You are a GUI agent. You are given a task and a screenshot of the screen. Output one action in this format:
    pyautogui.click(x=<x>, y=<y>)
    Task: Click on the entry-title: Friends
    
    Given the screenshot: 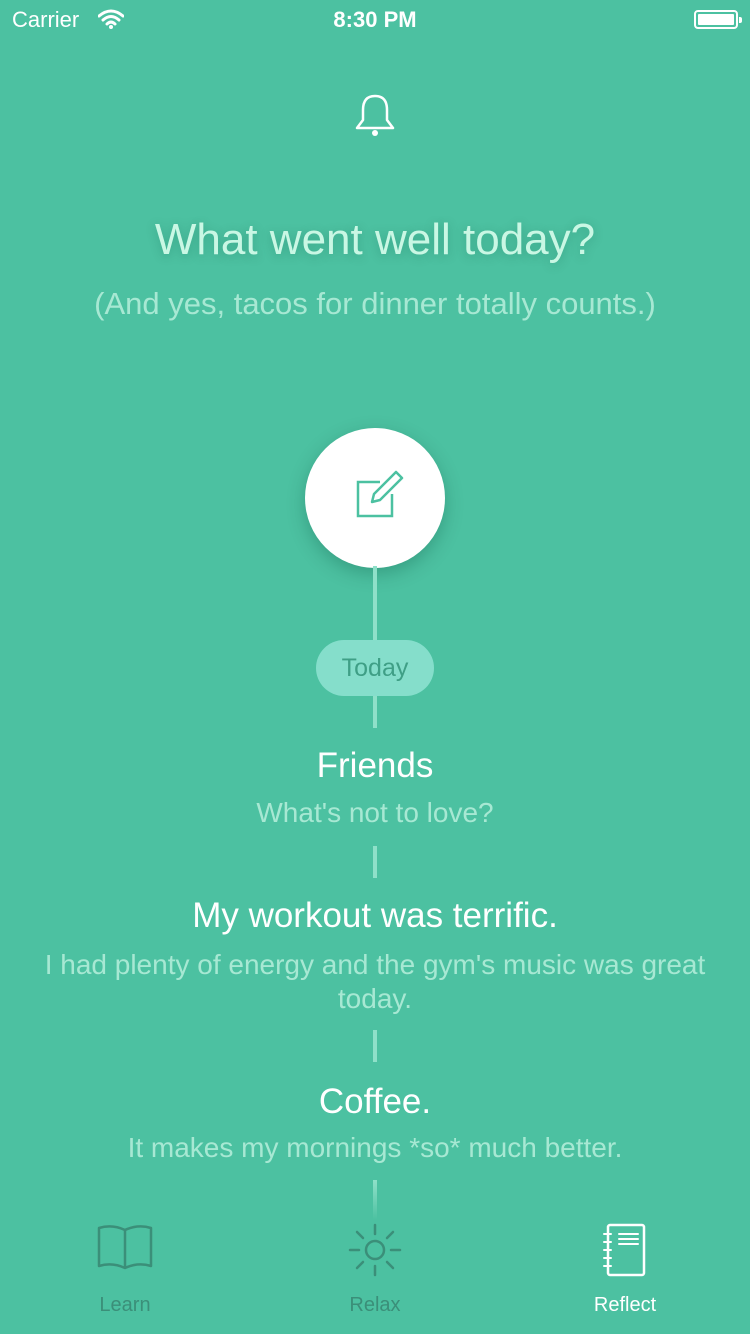 What is the action you would take?
    pyautogui.click(x=375, y=766)
    